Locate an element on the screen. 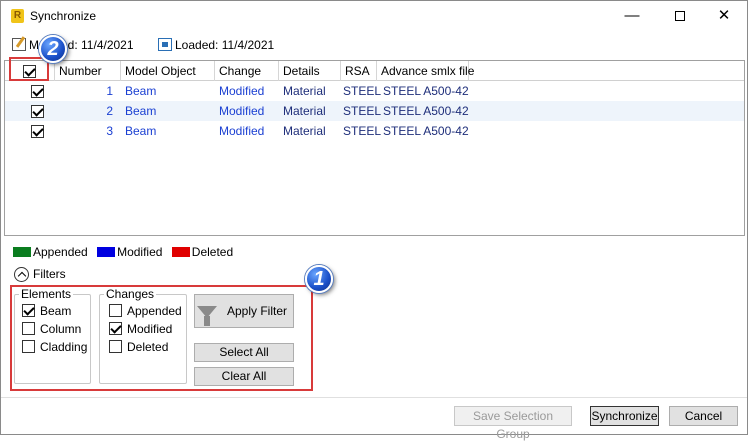 The width and height of the screenshot is (748, 443). modified-label: Modified is located at coordinates (150, 329).